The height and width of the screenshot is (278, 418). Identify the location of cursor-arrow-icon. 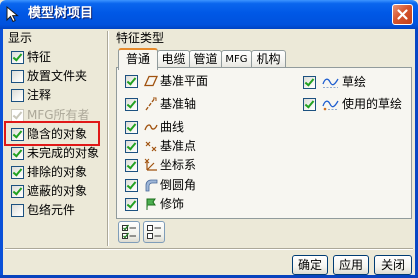
(13, 14).